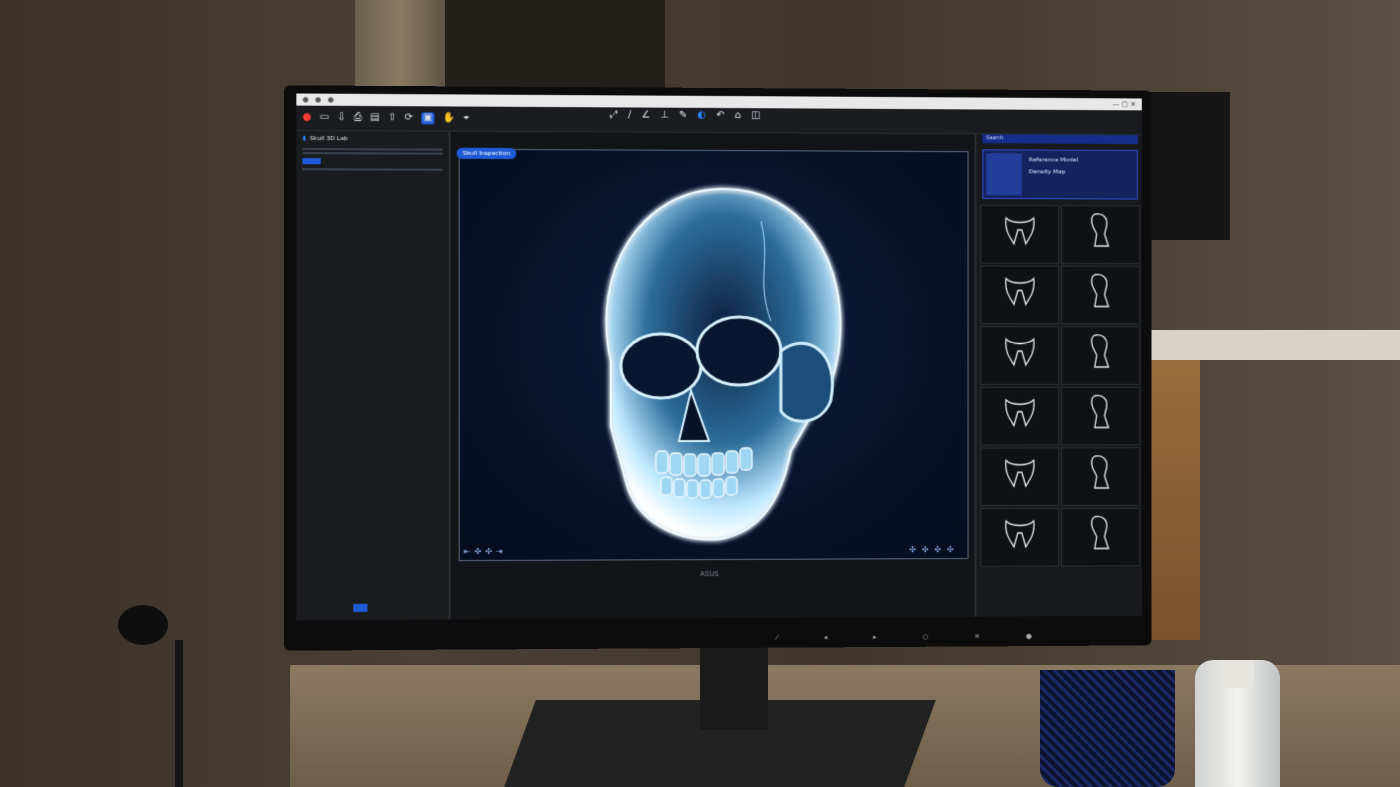  What do you see at coordinates (341, 117) in the screenshot?
I see `import-icon: ⇩` at bounding box center [341, 117].